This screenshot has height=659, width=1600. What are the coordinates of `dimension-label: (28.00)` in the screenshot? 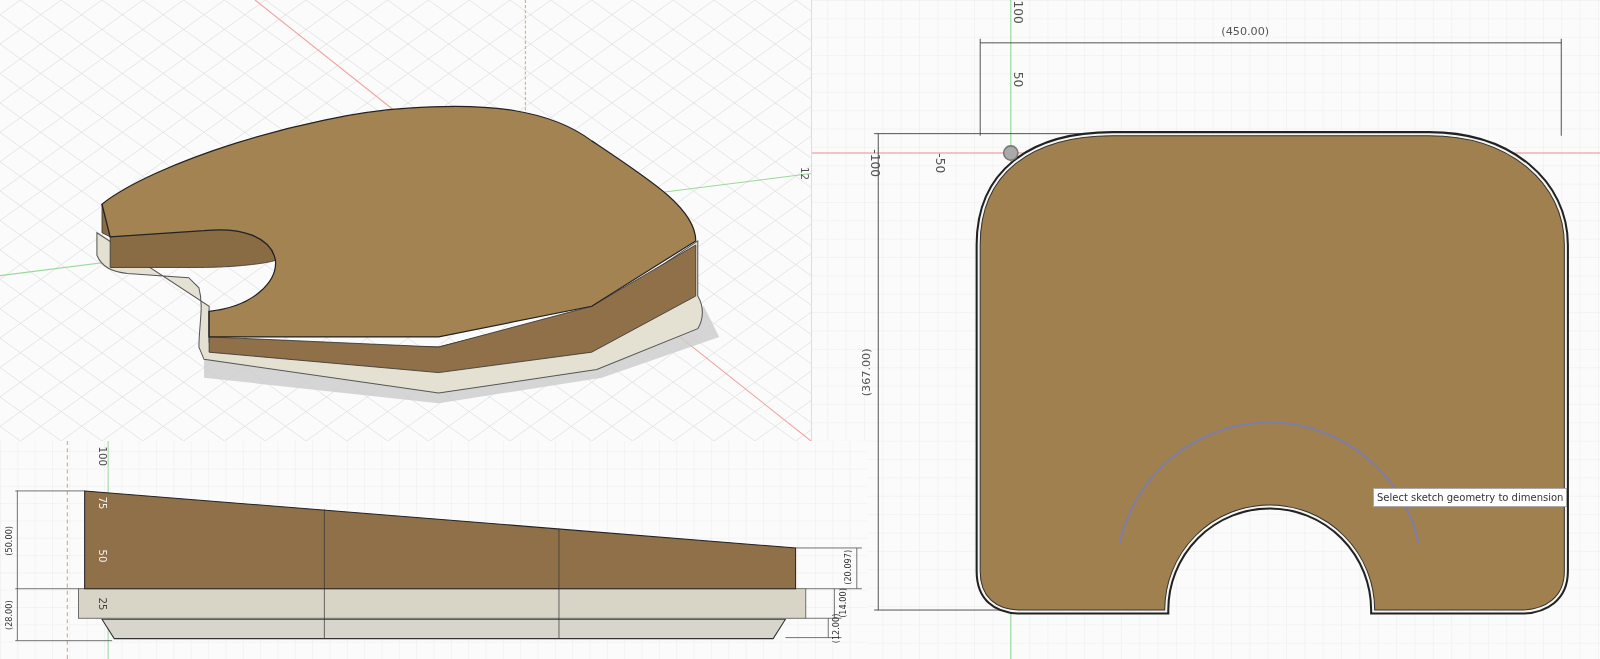 It's located at (8, 615).